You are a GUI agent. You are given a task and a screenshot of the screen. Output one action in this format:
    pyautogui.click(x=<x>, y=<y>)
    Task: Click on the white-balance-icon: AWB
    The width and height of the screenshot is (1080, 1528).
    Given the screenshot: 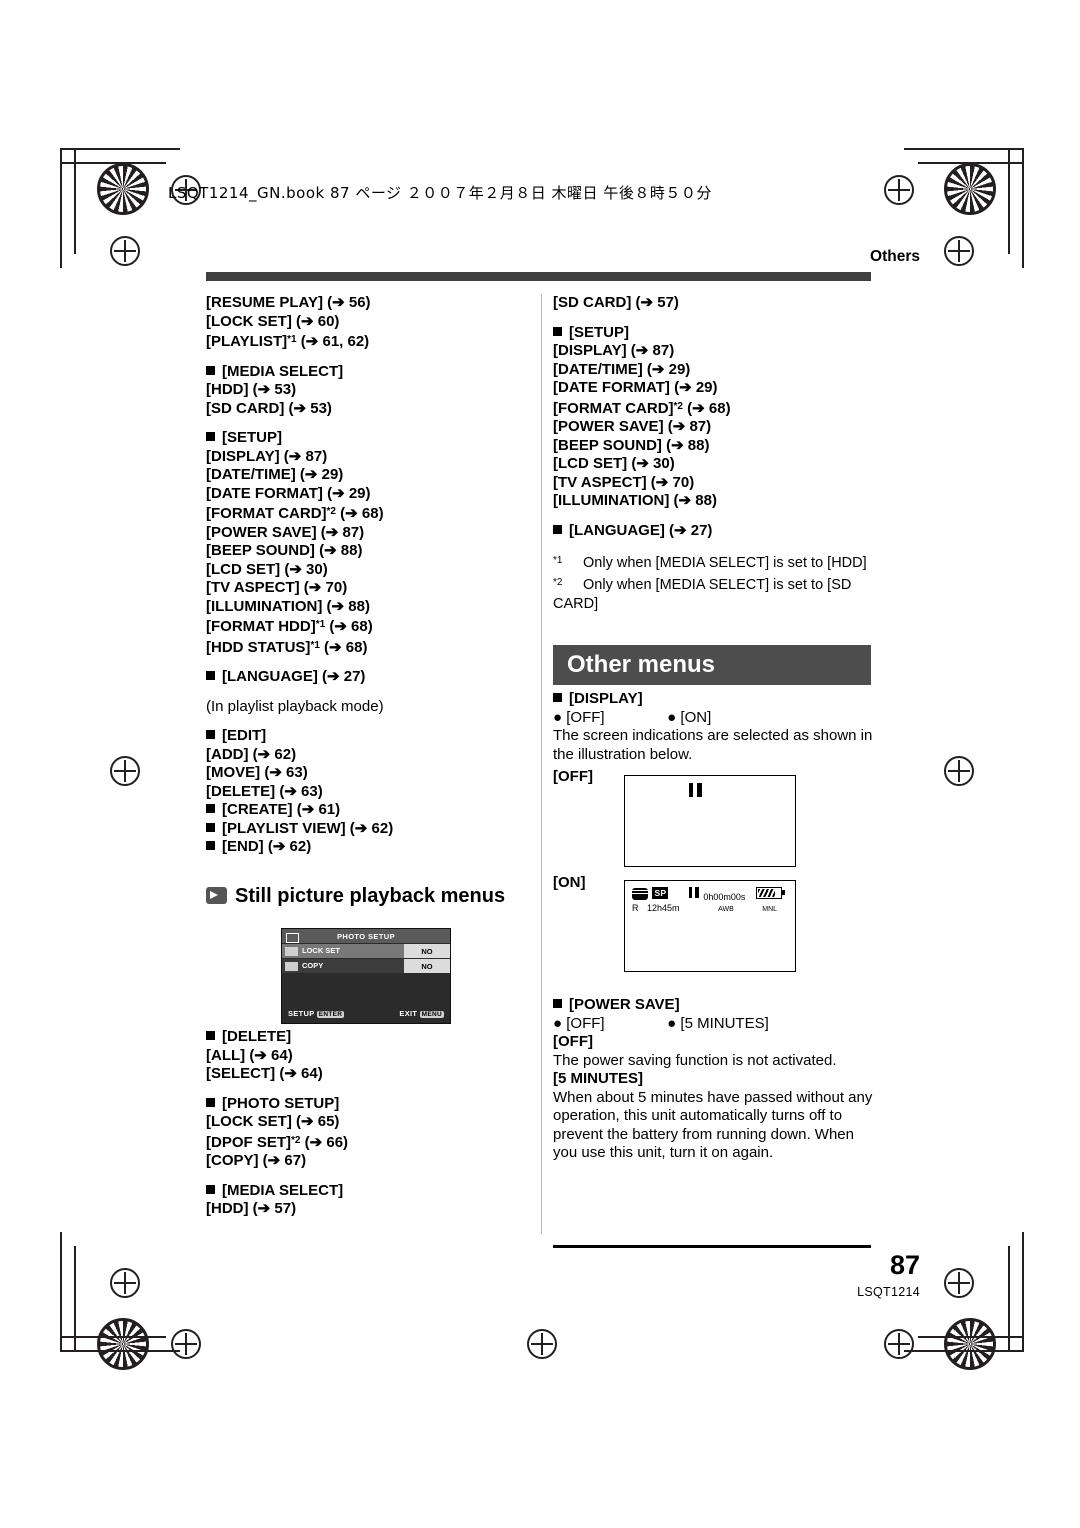 What is the action you would take?
    pyautogui.click(x=726, y=909)
    